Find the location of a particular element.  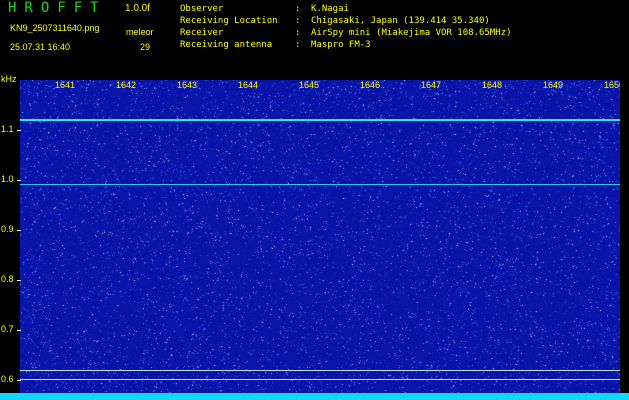

y-label-0-7: 0.7 is located at coordinates (7, 329).